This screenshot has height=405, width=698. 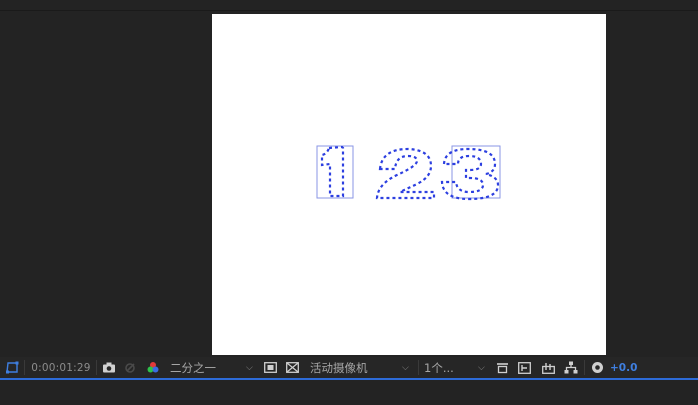 I want to click on camera-icon, so click(x=109, y=367).